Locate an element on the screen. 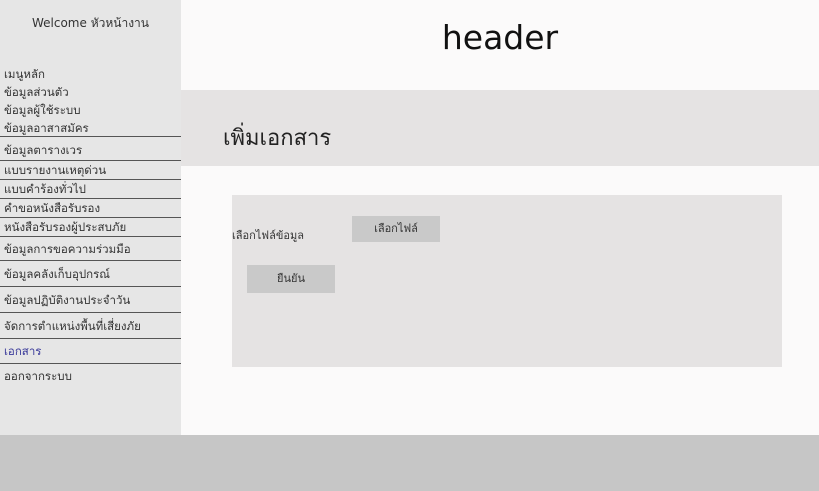 This screenshot has width=819, height=491. sidebar-item-documents: เอกสาร is located at coordinates (90, 351).